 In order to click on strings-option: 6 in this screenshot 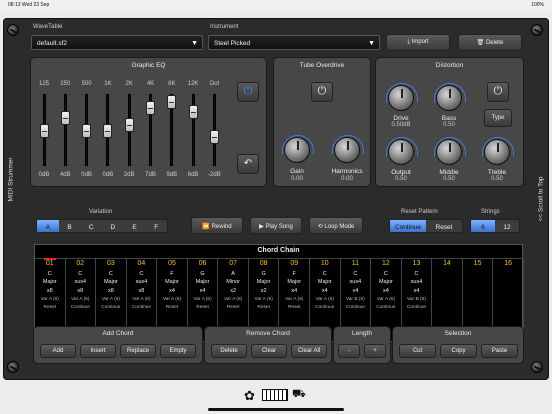, I will do `click(483, 226)`.